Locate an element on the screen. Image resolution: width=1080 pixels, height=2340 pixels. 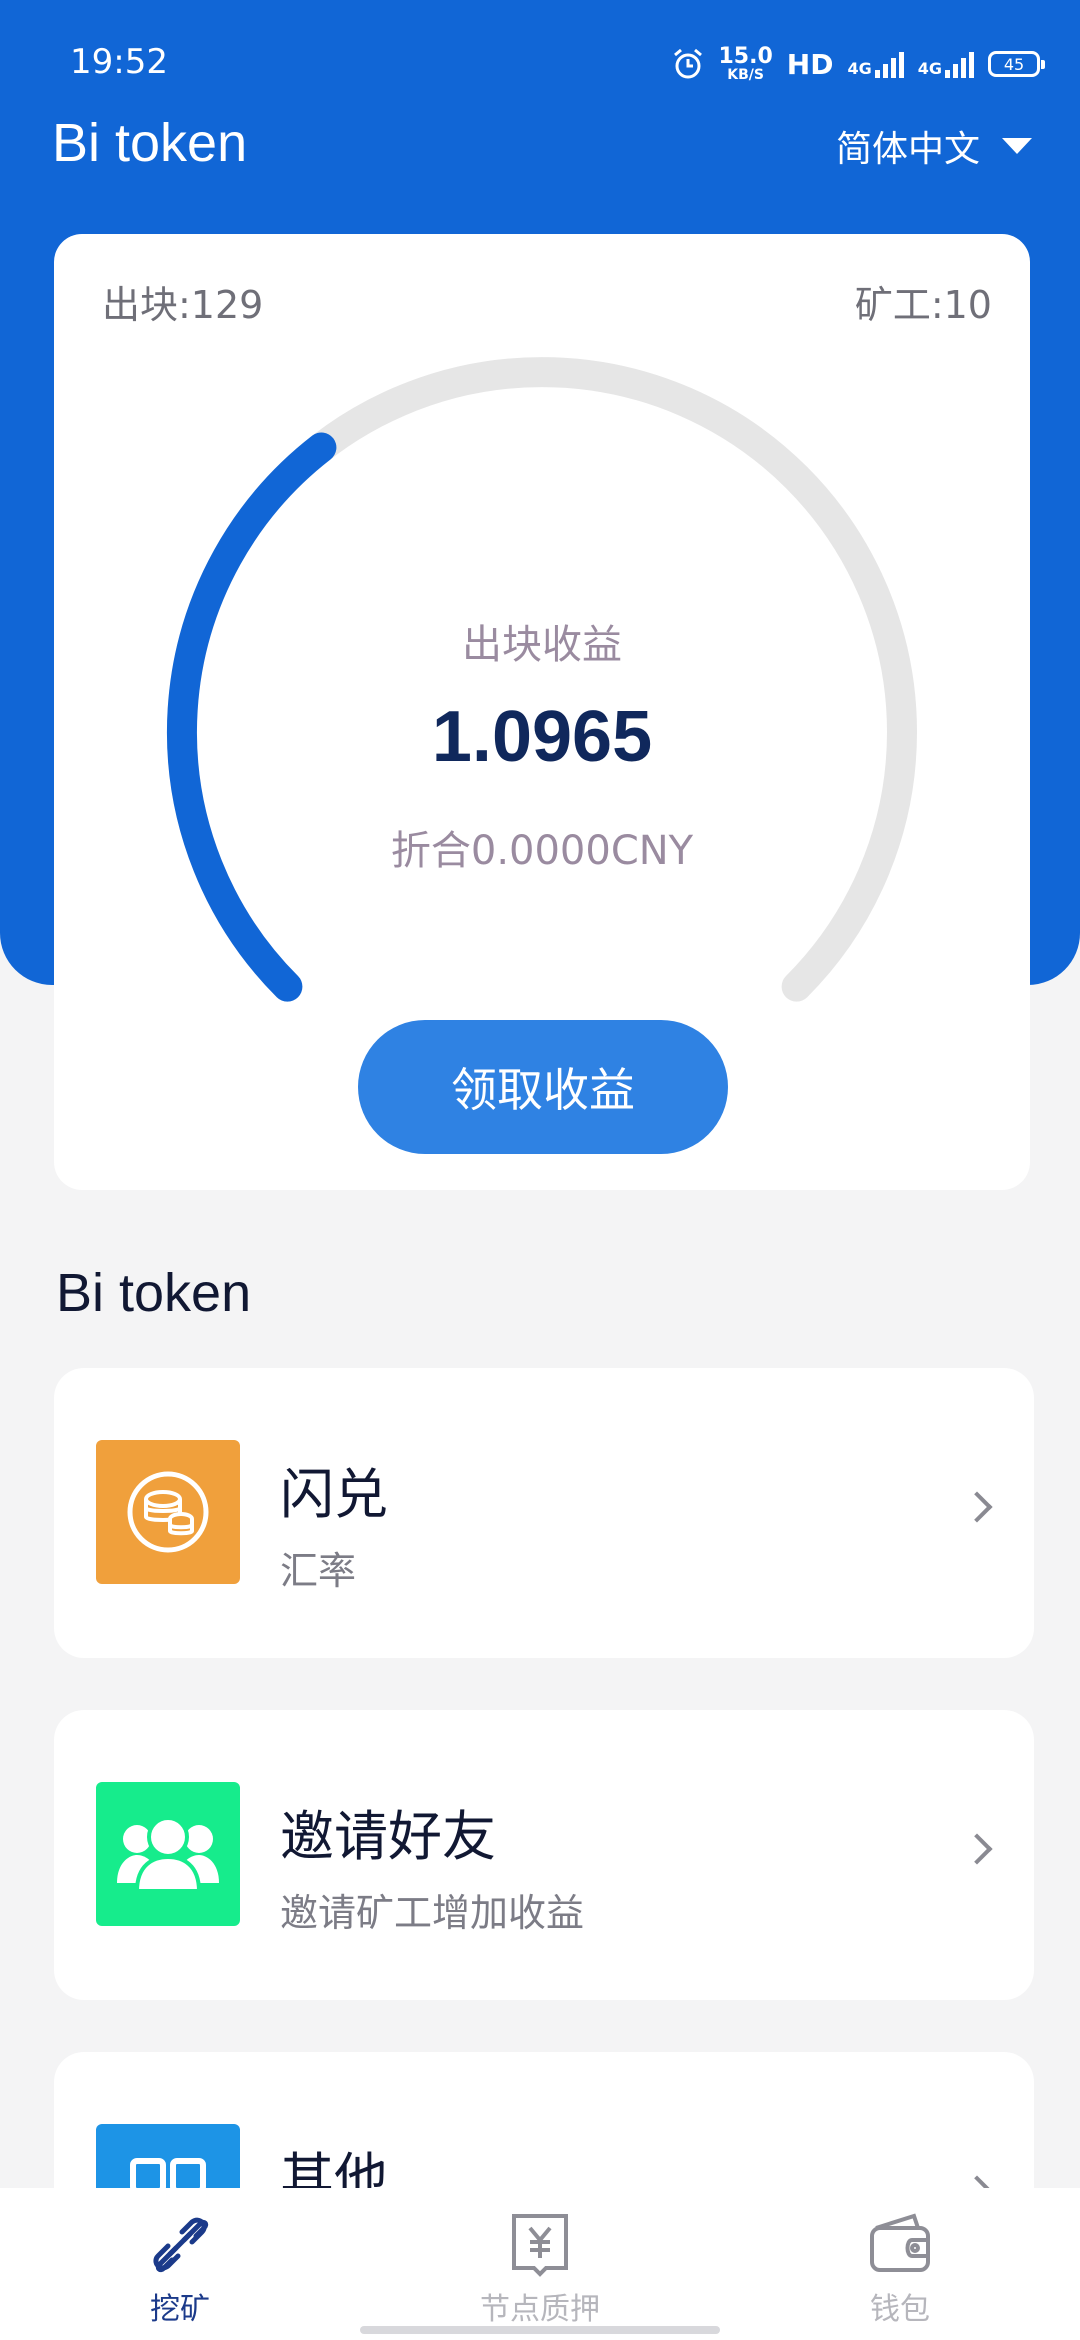
status-icons: 15.0 KB/S HD 4G 4G 45 is located at coordinates (858, 64).